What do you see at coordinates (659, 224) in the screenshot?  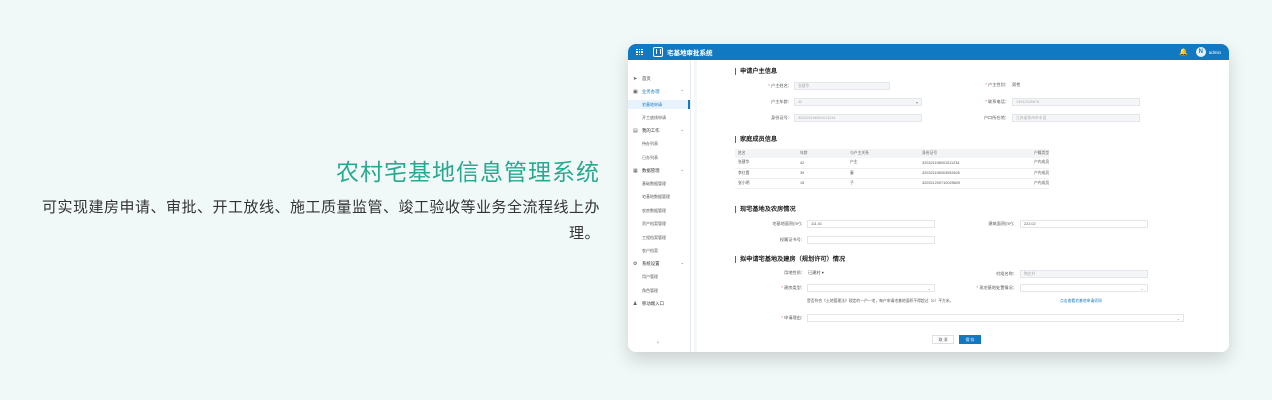 I see `sidebar-sub-asset: 资产档案管理` at bounding box center [659, 224].